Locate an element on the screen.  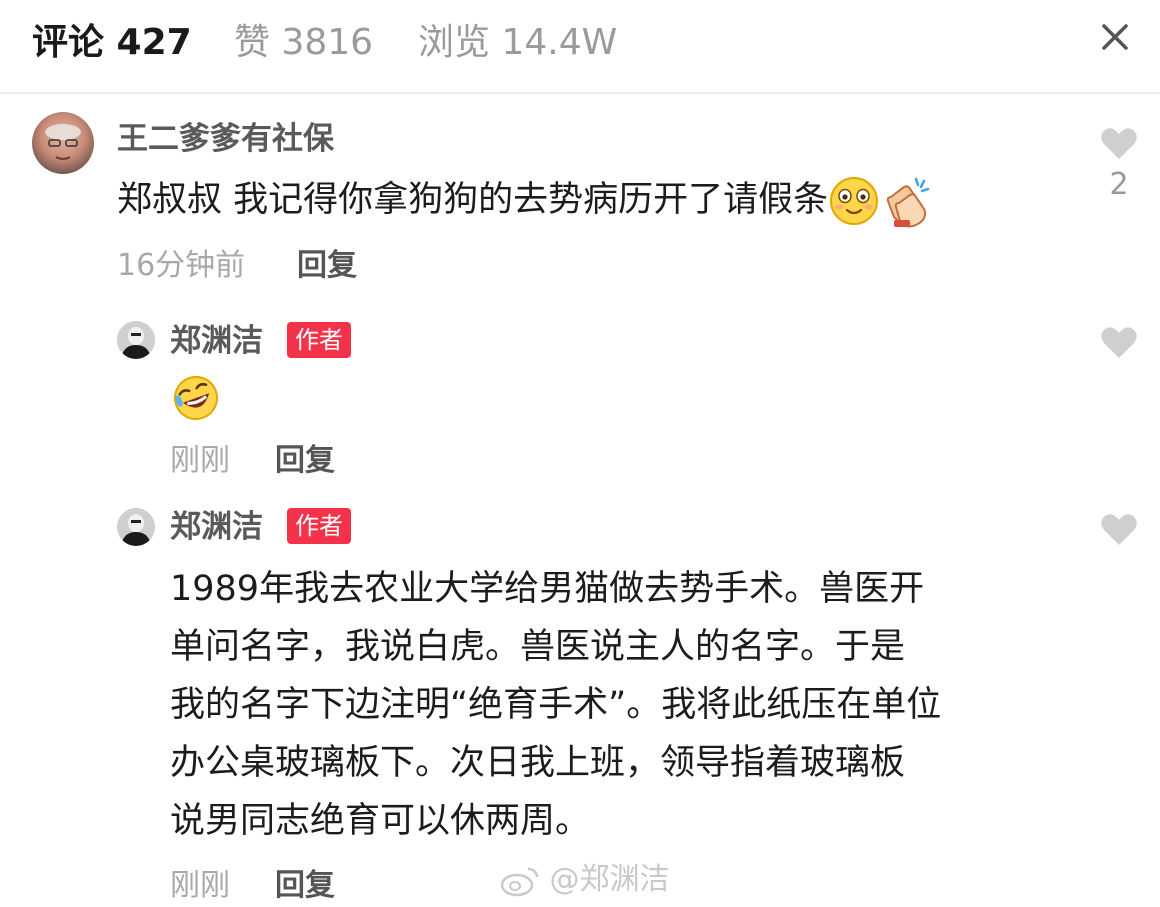
reply-text-line: 1989年我去农业大学给男猫做去势手术。兽医开 is located at coordinates (547, 589).